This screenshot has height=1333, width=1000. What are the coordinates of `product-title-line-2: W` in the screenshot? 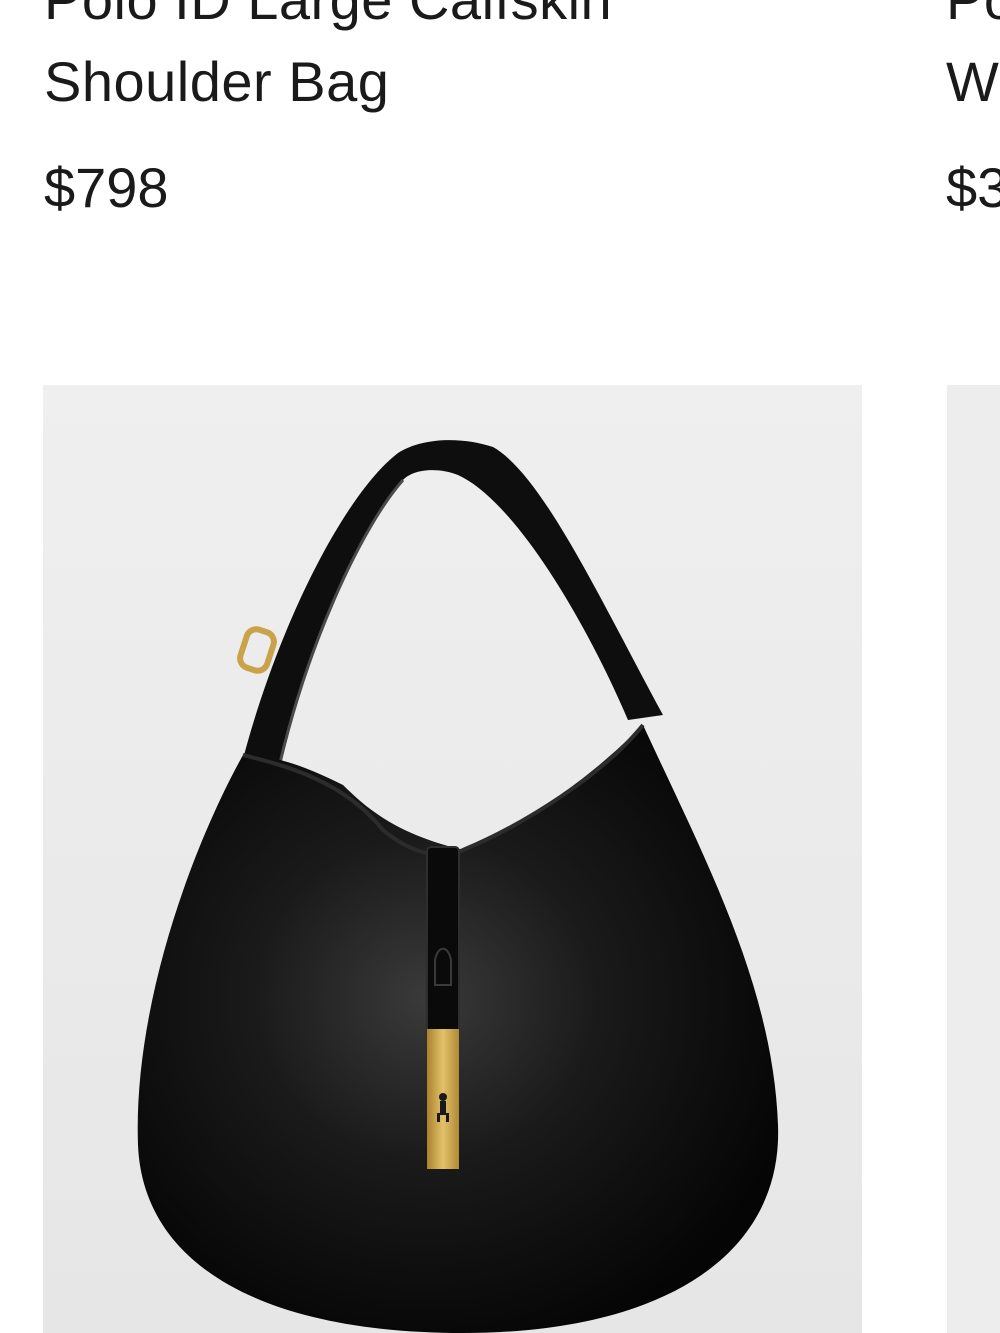 It's located at (972, 82).